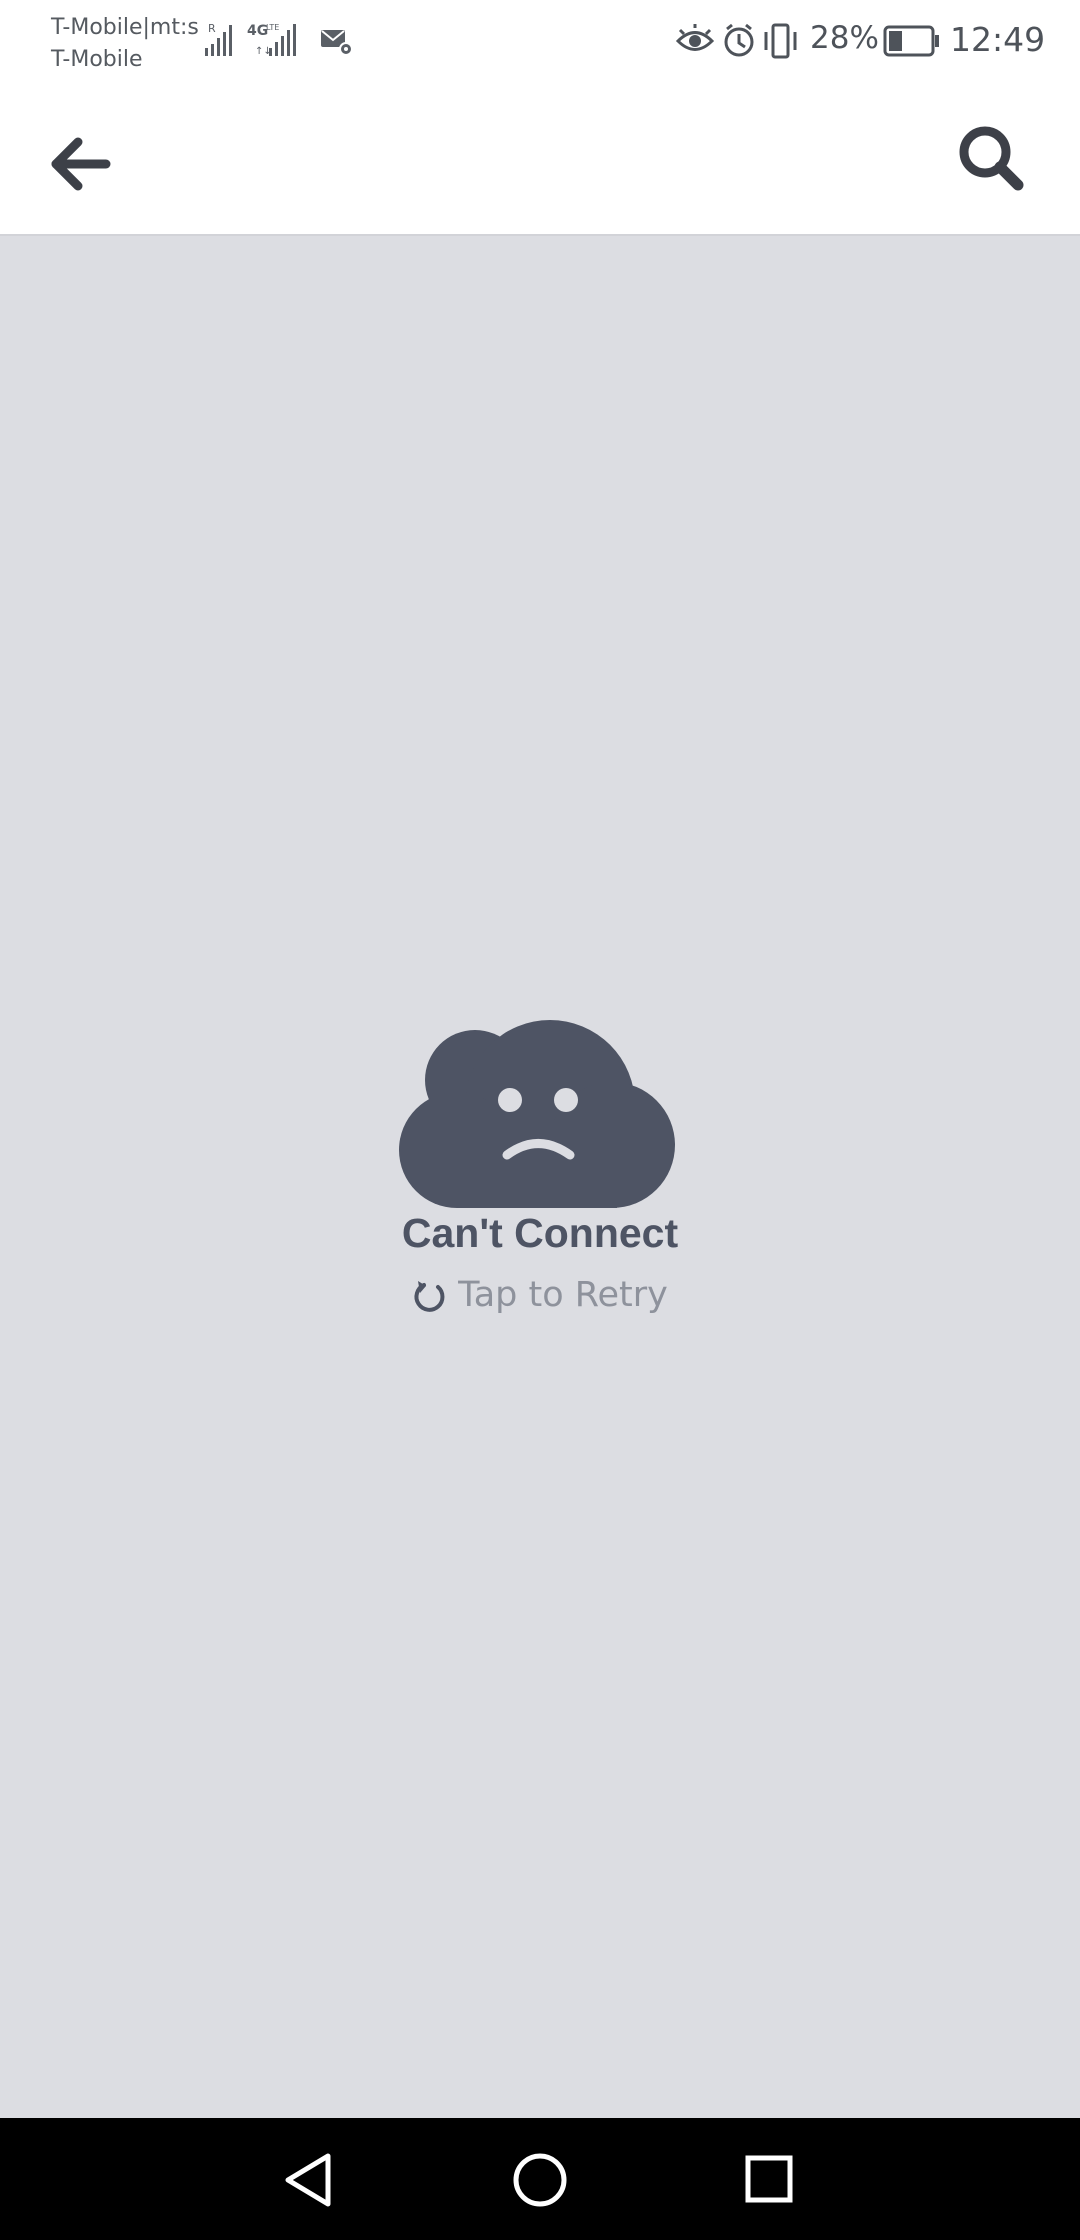  Describe the element at coordinates (429, 1296) in the screenshot. I see `refresh-icon` at that location.